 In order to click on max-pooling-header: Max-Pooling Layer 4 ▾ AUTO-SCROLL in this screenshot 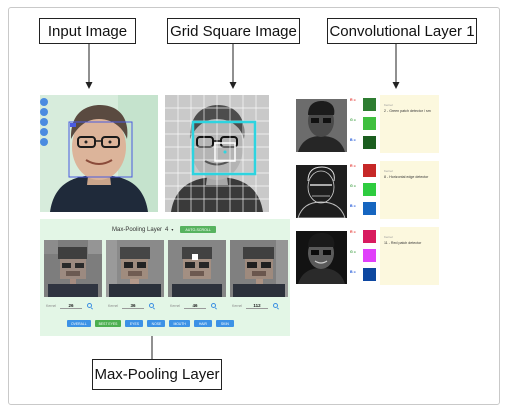, I will do `click(164, 229)`.